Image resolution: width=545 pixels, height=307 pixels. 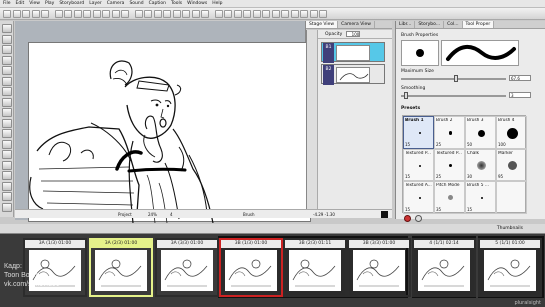 What do you see at coordinates (511, 132) in the screenshot?
I see `preset-tile: Brush 4 100` at bounding box center [511, 132].